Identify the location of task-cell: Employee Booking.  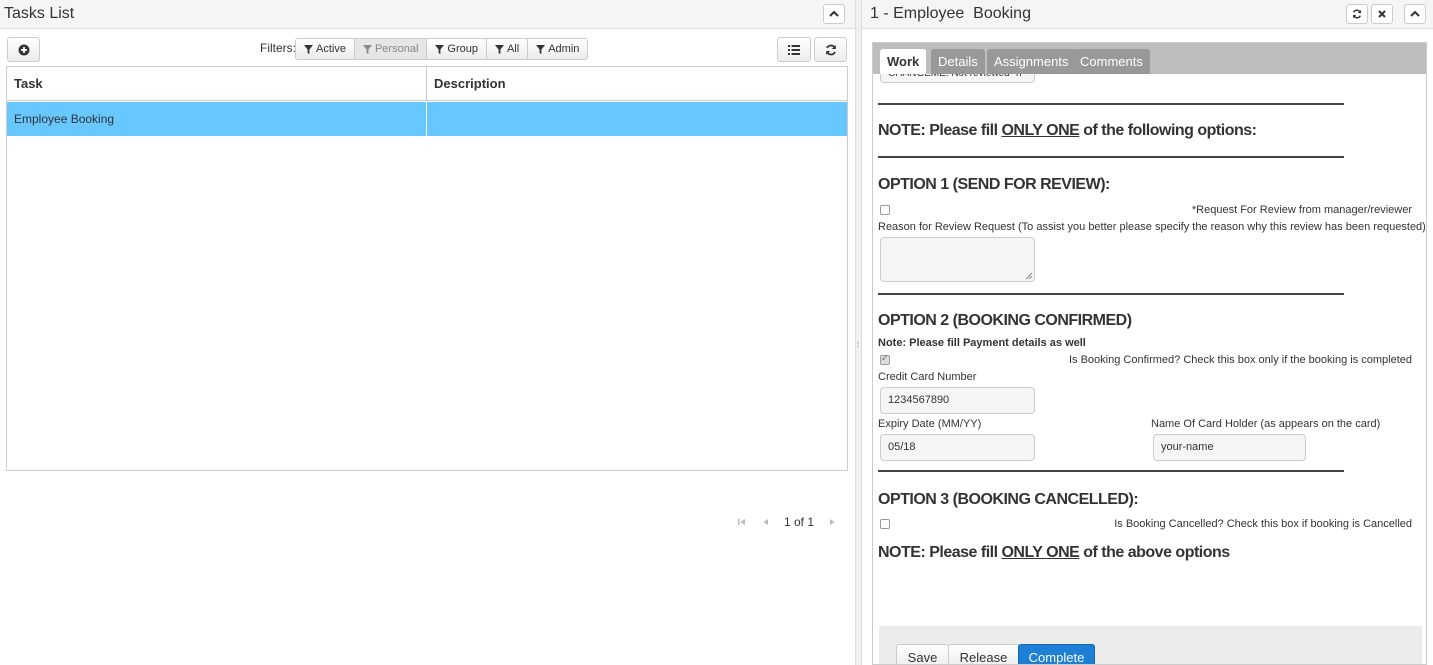
(64, 119).